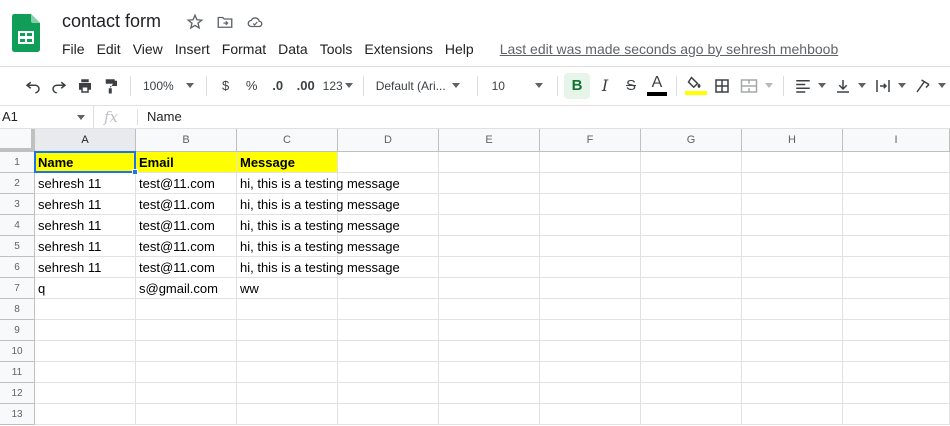 The width and height of the screenshot is (950, 426). Describe the element at coordinates (489, 330) in the screenshot. I see `cell-e9` at that location.